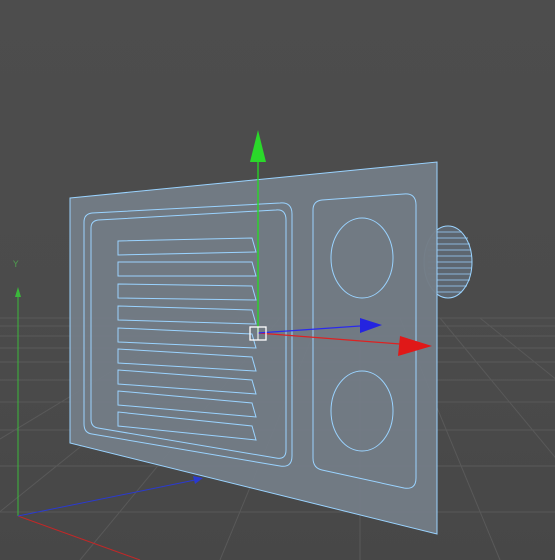 The width and height of the screenshot is (555, 560). What do you see at coordinates (79, 537) in the screenshot?
I see `world-x-axis` at bounding box center [79, 537].